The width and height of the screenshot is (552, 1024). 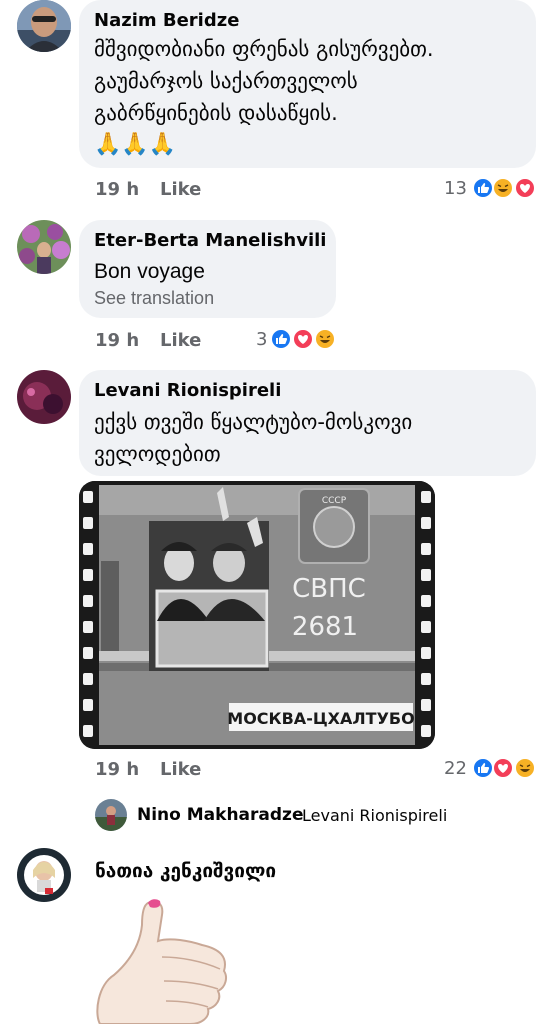 What do you see at coordinates (261, 339) in the screenshot?
I see `reaction-count: 3` at bounding box center [261, 339].